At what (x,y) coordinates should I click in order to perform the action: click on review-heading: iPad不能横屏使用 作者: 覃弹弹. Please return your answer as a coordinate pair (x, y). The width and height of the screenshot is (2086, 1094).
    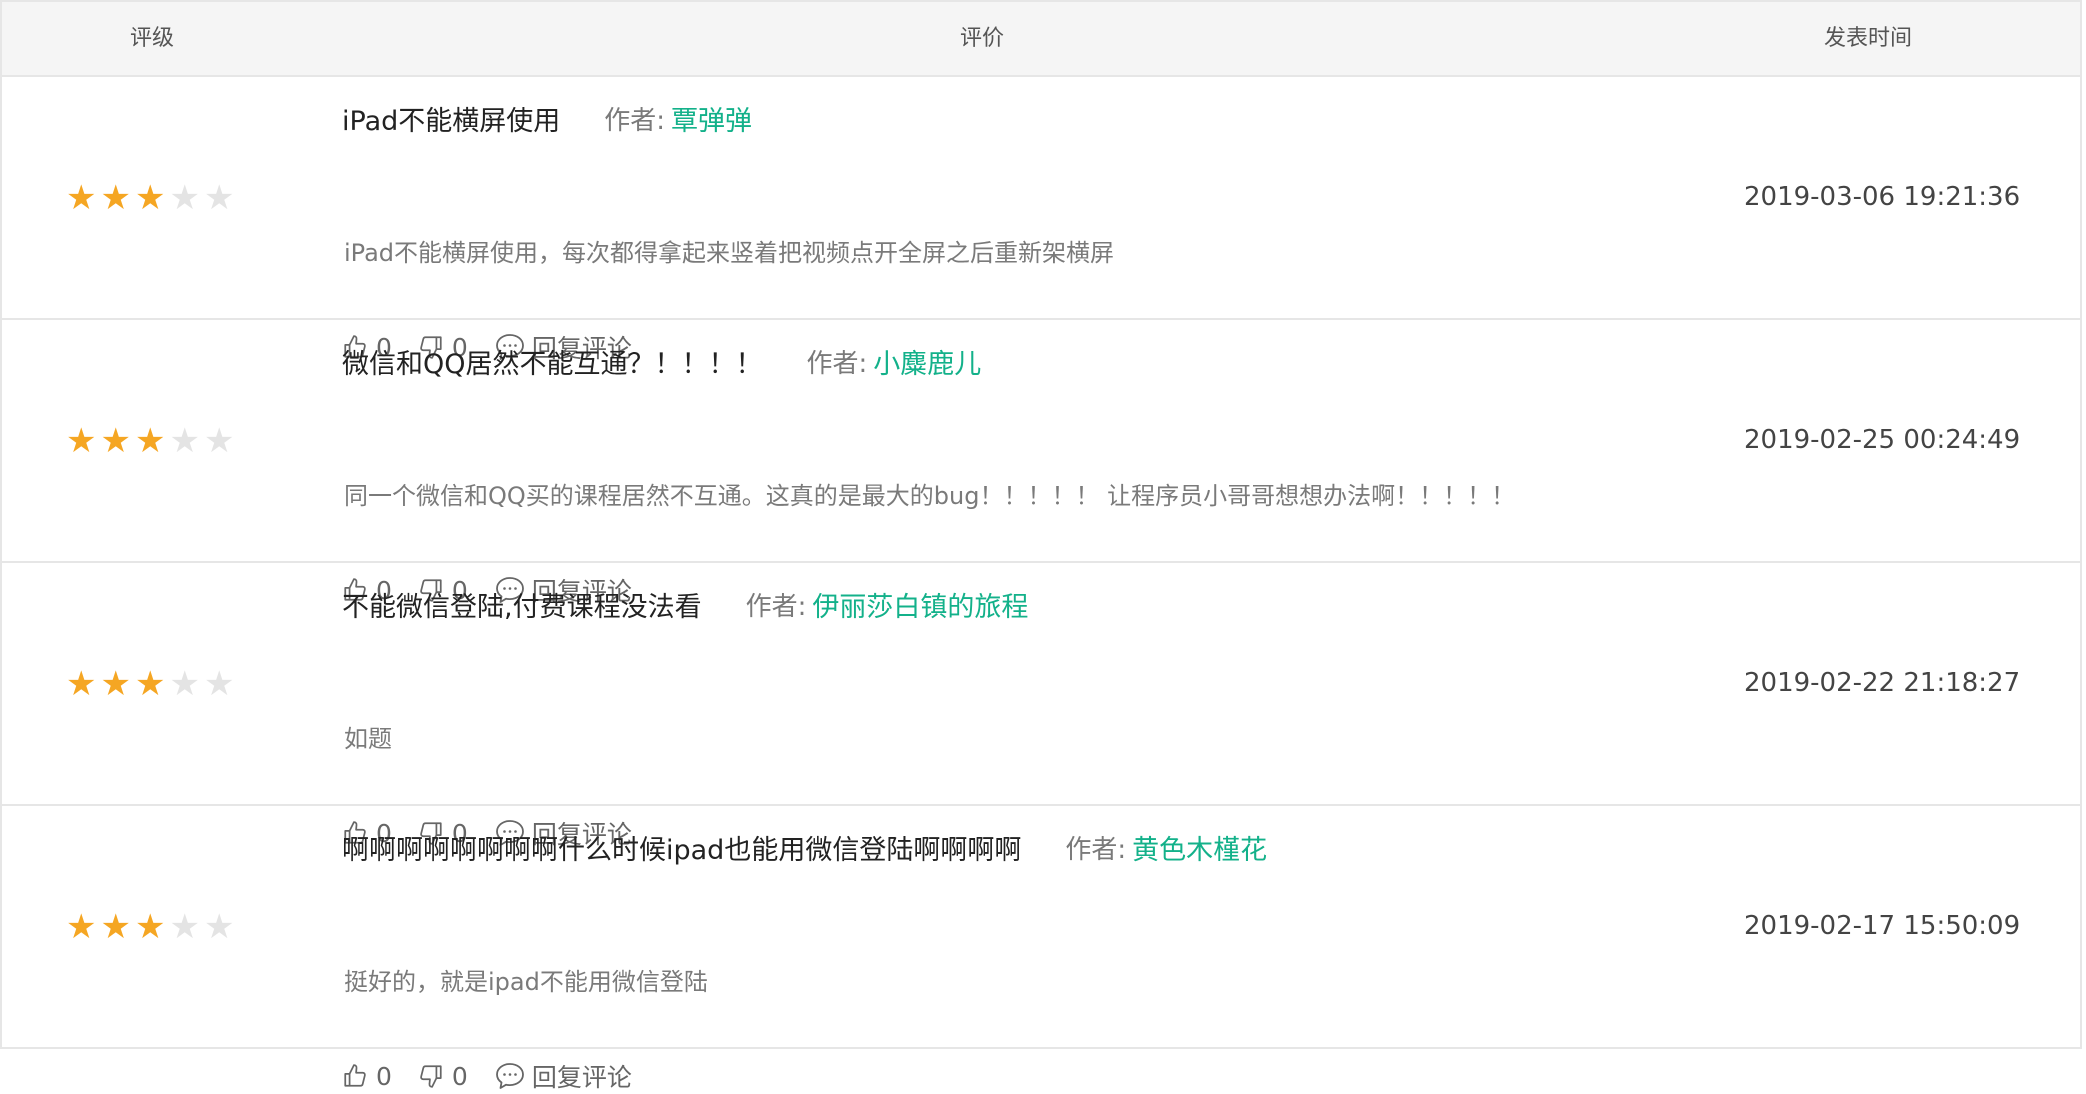
    Looking at the image, I should click on (547, 118).